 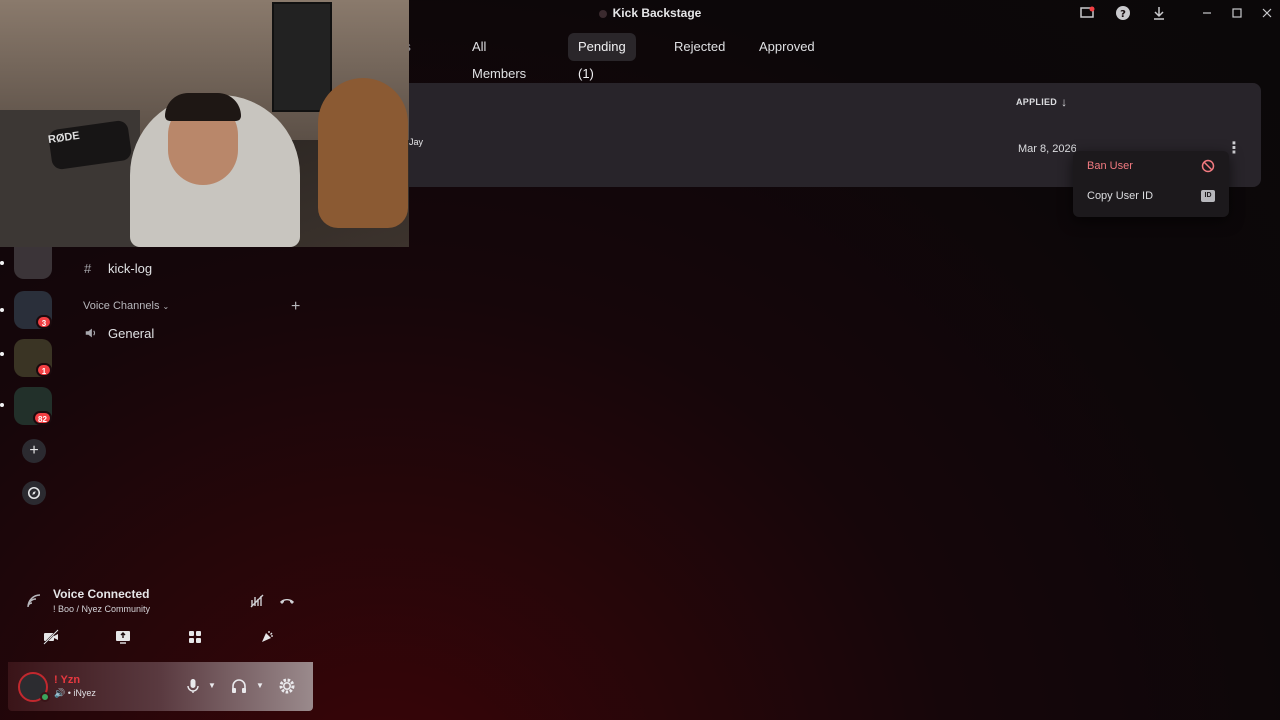 I want to click on activities-icon, so click(x=195, y=637).